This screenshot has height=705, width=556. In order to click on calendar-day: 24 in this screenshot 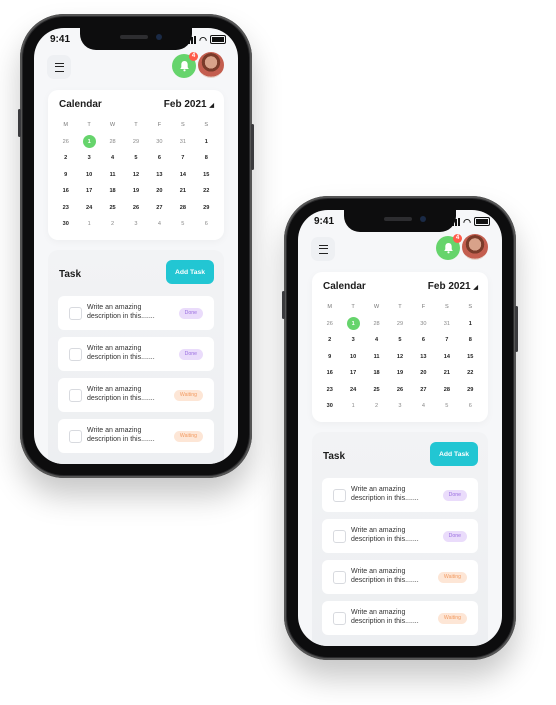, I will do `click(352, 390)`.